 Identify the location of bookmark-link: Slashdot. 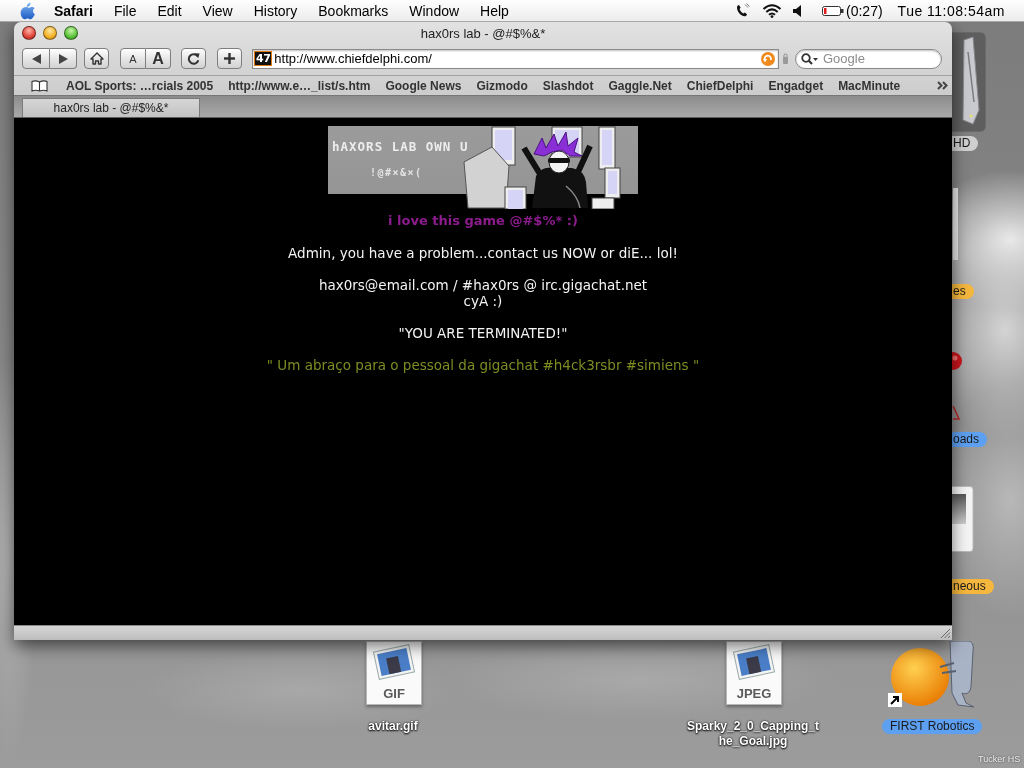
(568, 85).